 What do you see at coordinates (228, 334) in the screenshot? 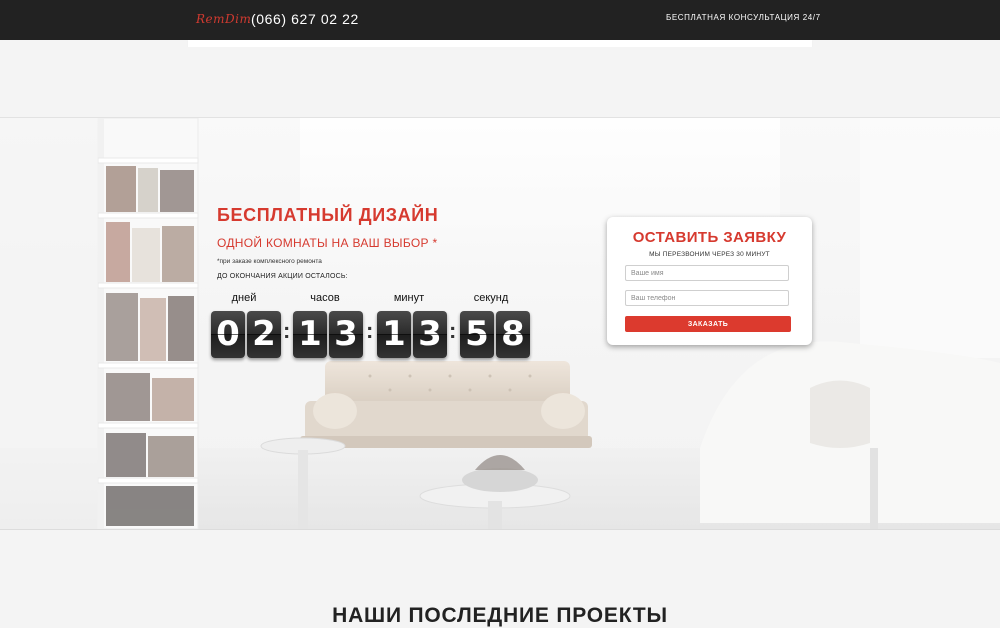
I see `countdown-digit-days-1: 0` at bounding box center [228, 334].